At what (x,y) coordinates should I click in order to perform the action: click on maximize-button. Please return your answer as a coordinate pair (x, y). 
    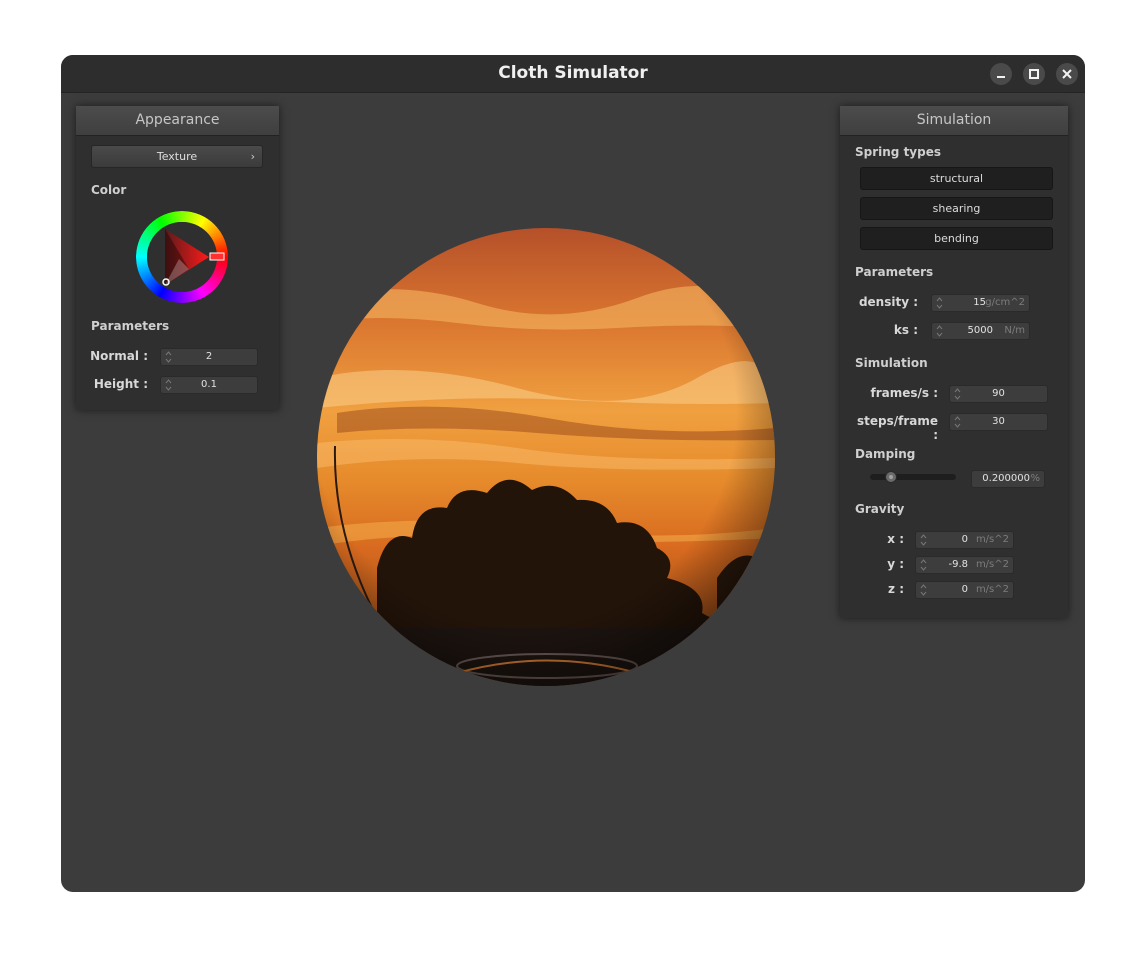
    Looking at the image, I should click on (1034, 74).